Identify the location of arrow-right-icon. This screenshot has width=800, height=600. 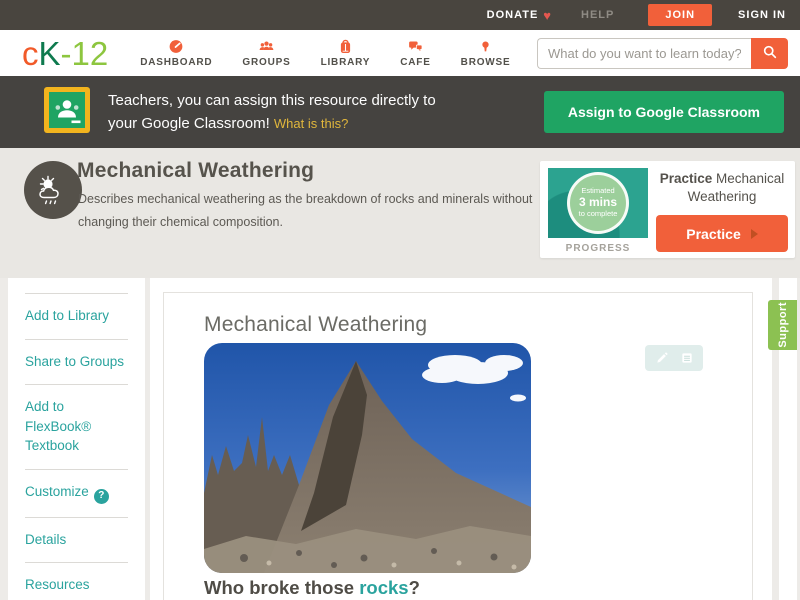
(754, 233).